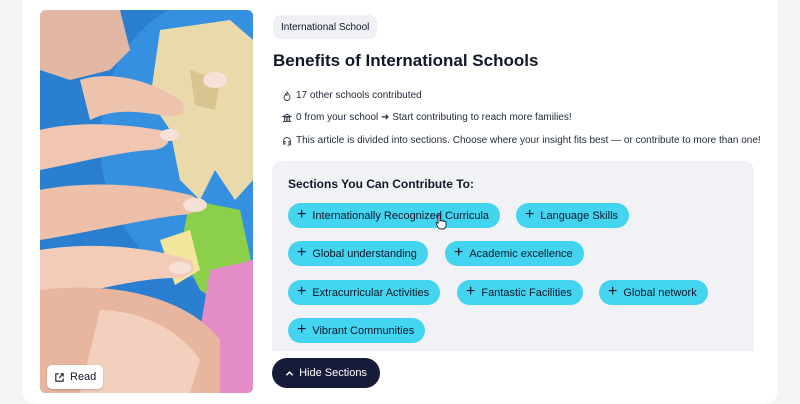 The height and width of the screenshot is (404, 800). I want to click on chip-label: Vibrant Communities, so click(363, 330).